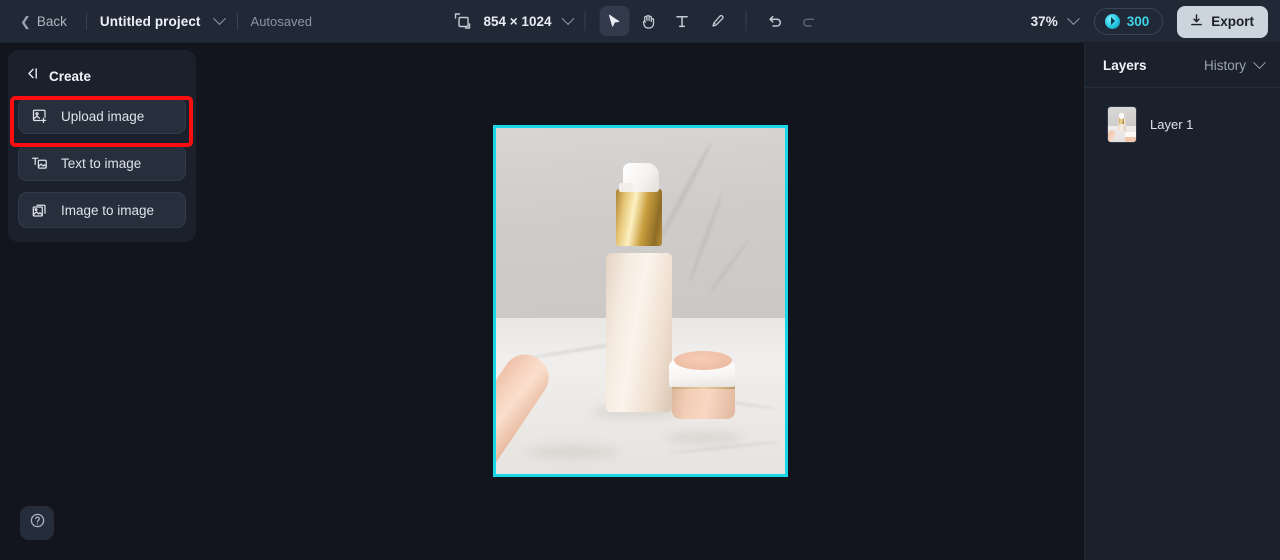 This screenshot has width=1280, height=560. What do you see at coordinates (568, 18) in the screenshot?
I see `canvas-size-chevron-down-icon` at bounding box center [568, 18].